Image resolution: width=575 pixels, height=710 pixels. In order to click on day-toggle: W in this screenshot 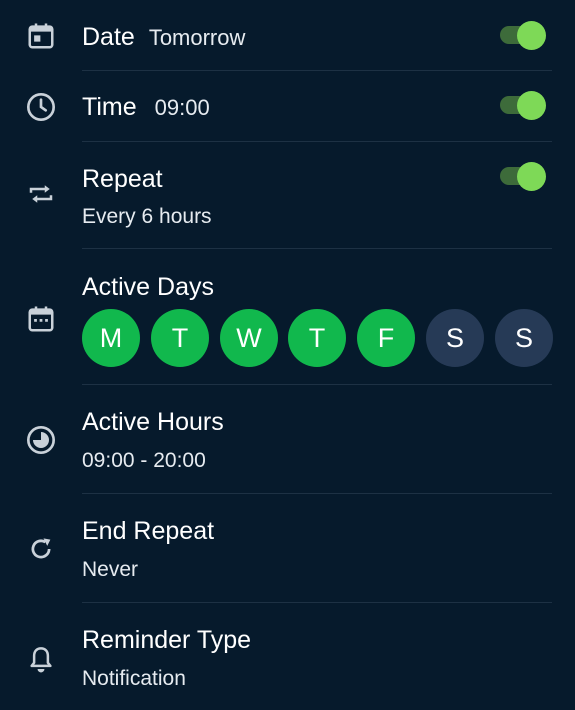, I will do `click(249, 338)`.